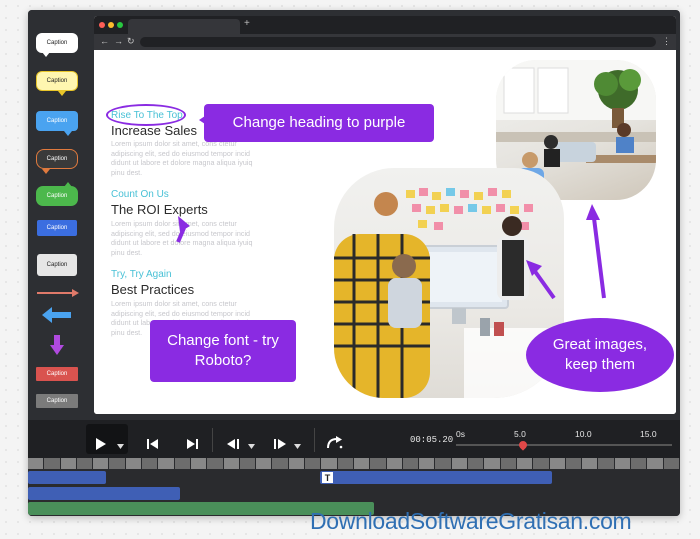 The height and width of the screenshot is (539, 700). What do you see at coordinates (247, 23) in the screenshot?
I see `new-tab-icon: +` at bounding box center [247, 23].